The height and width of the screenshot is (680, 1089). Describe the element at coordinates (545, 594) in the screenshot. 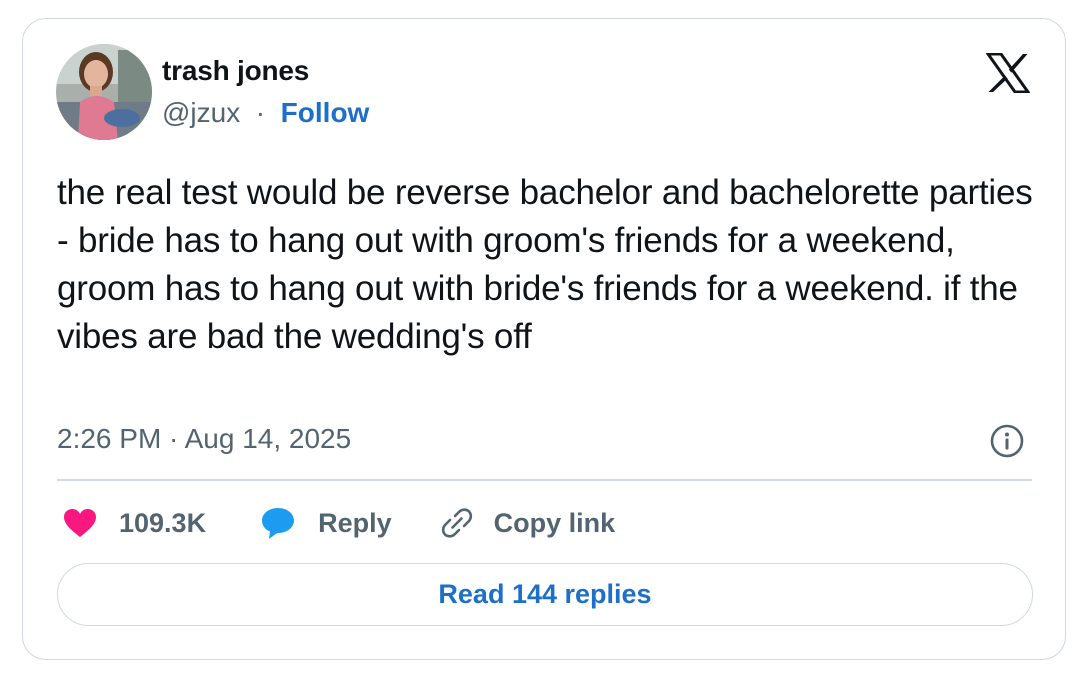

I see `read-replies-button: Read 144 replies` at that location.